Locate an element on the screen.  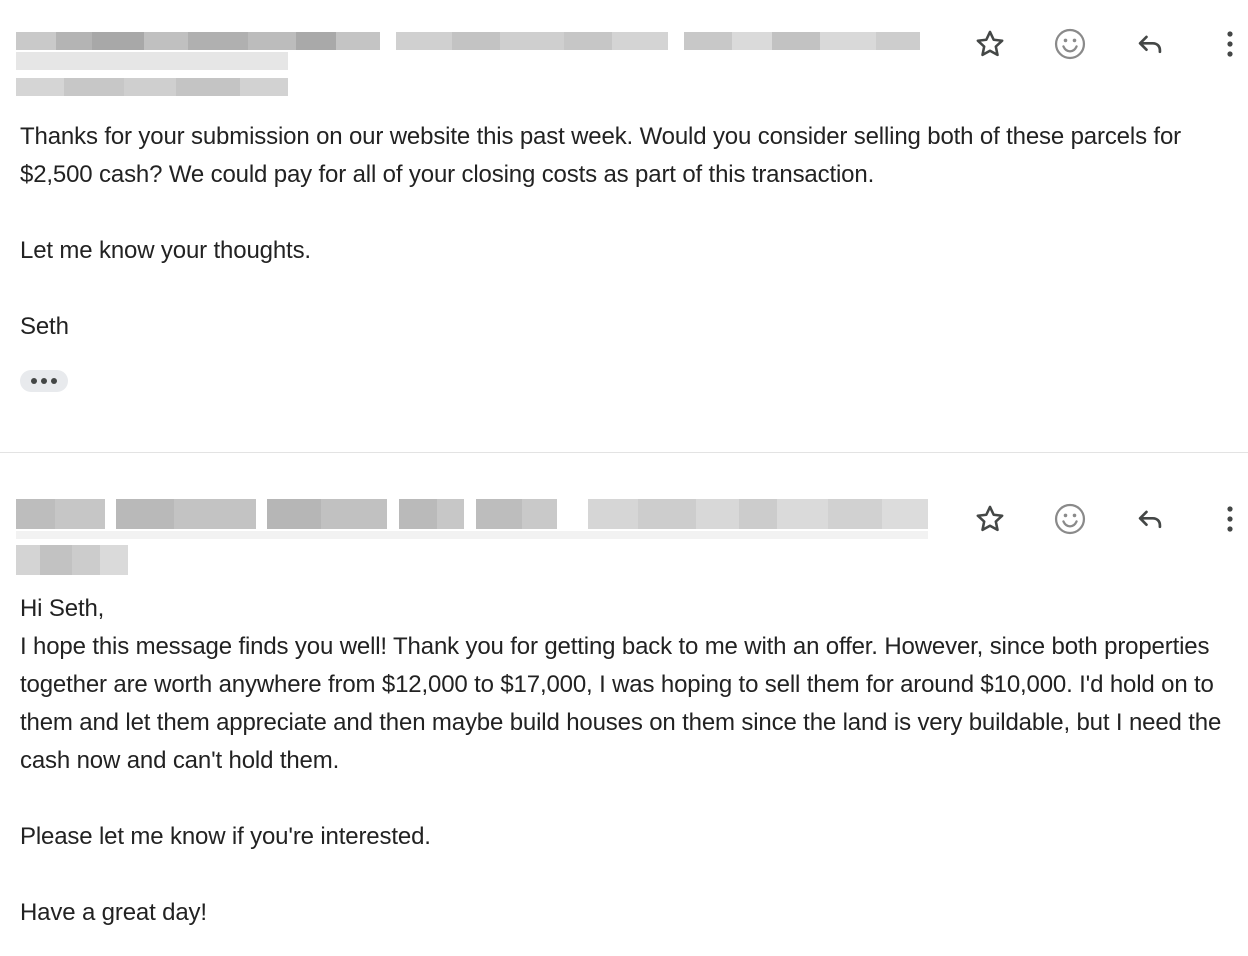
greeting: Hi Seth, is located at coordinates (62, 608).